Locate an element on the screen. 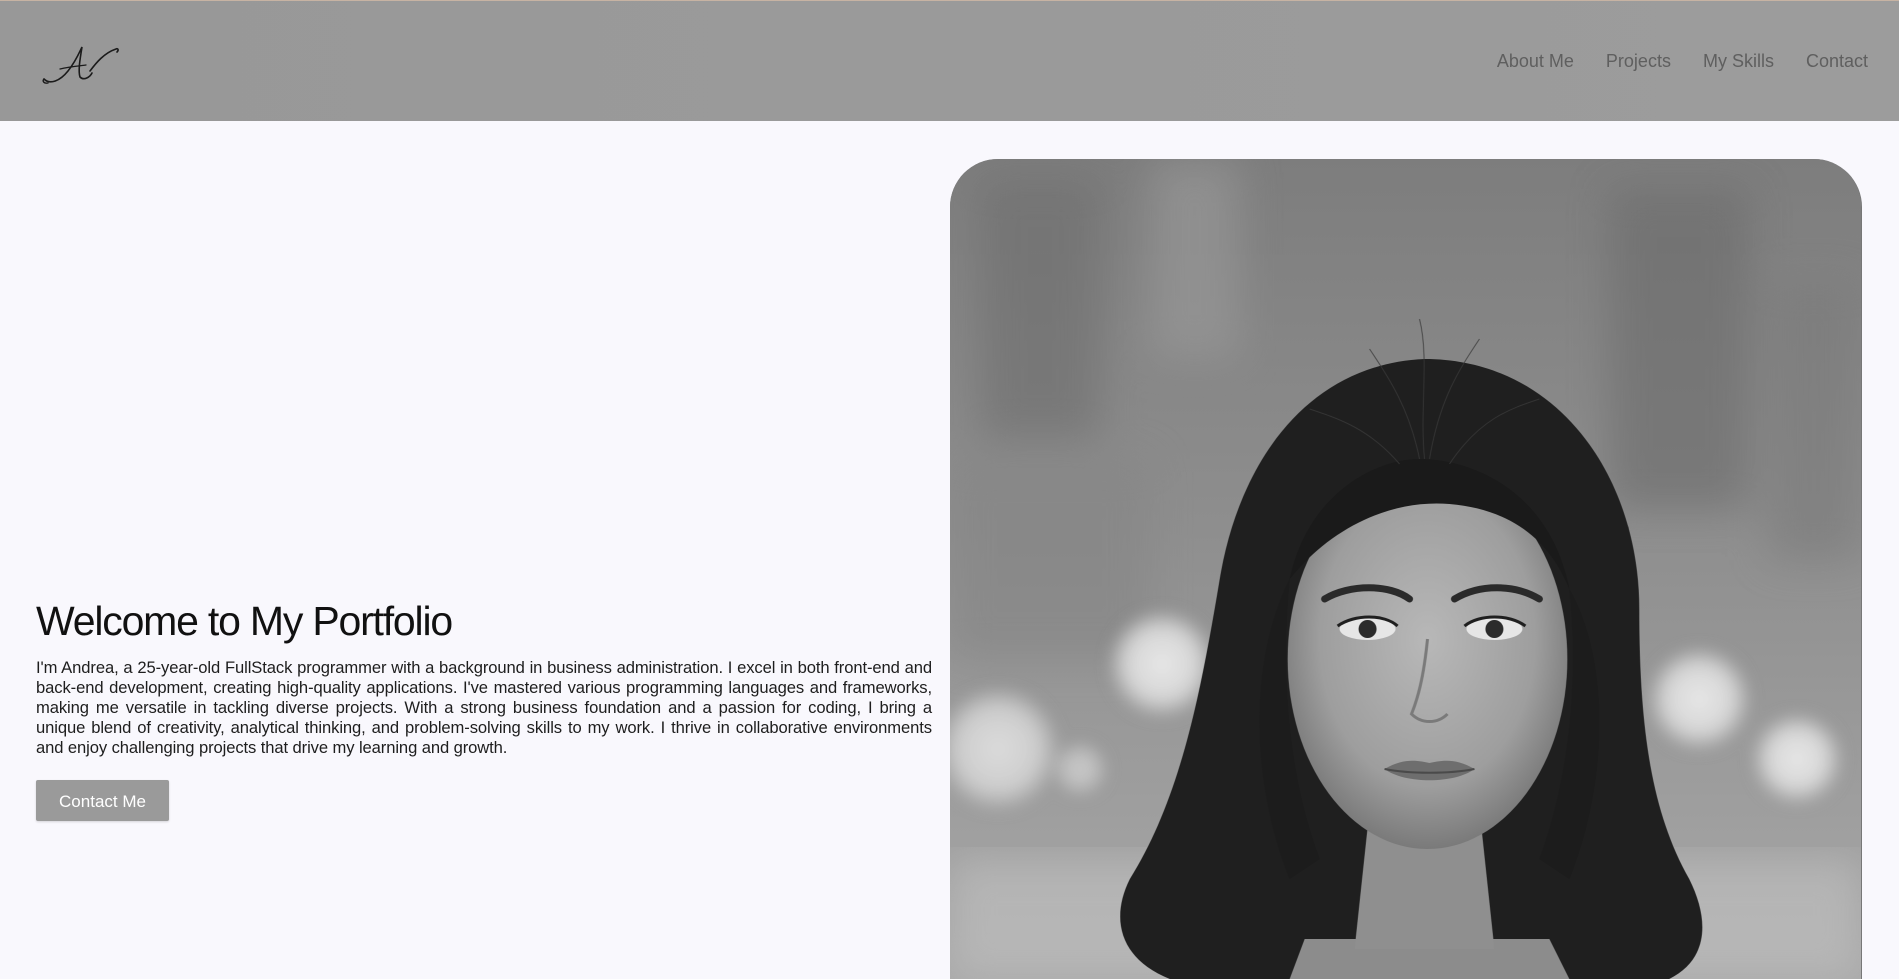 This screenshot has height=979, width=1899. hero-title: Welcome to My Portfolio is located at coordinates (244, 621).